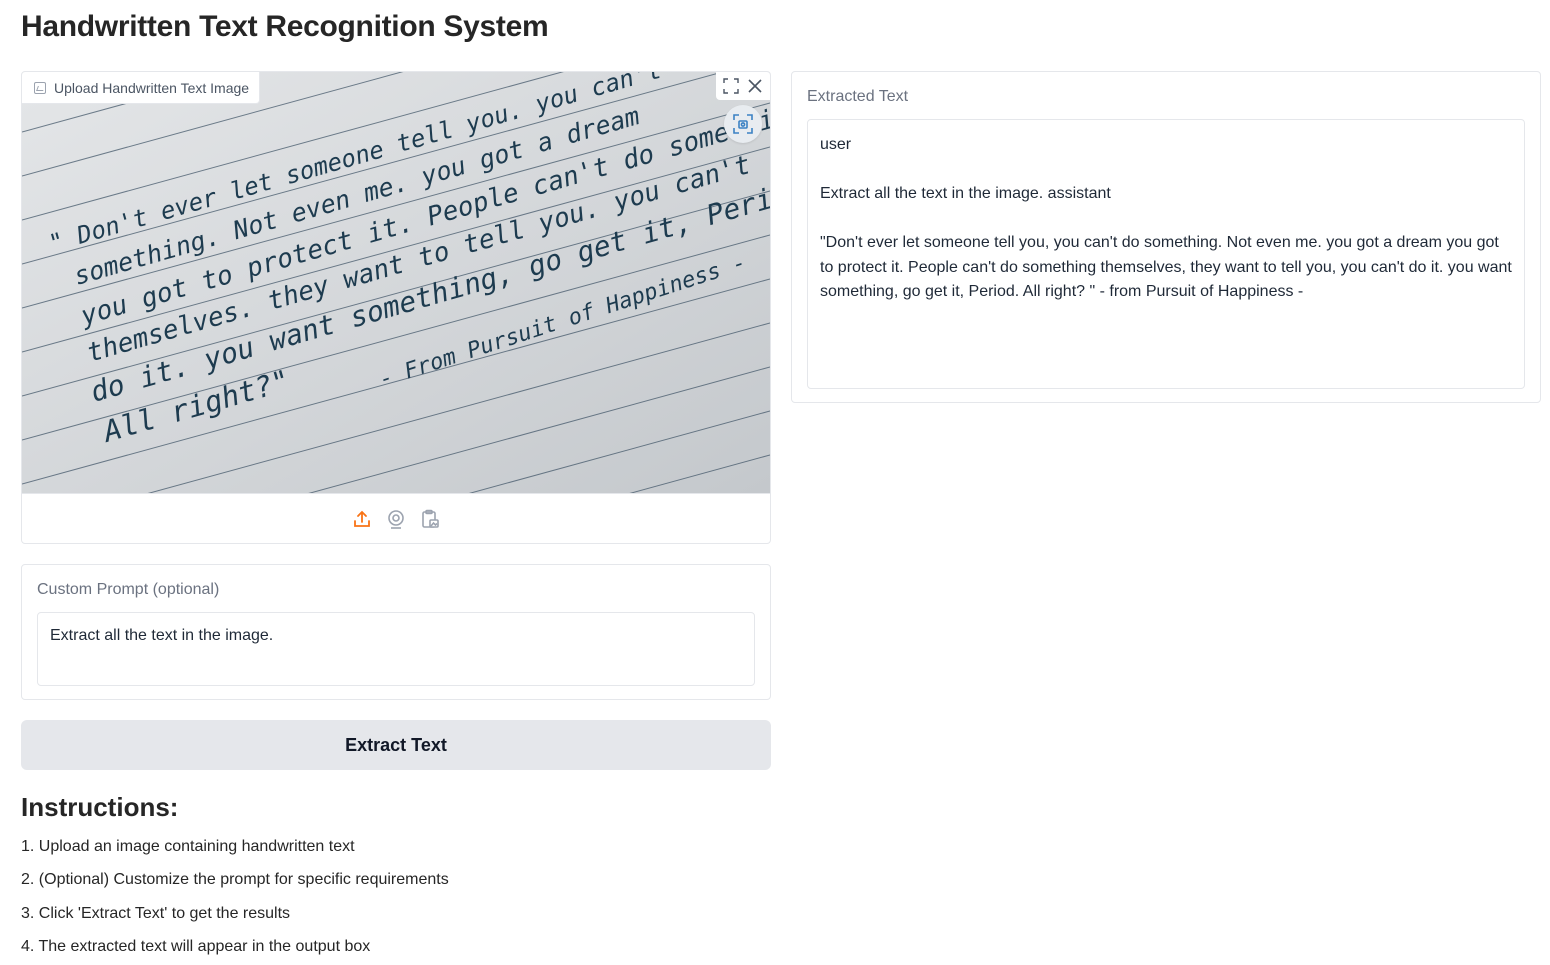 This screenshot has width=1550, height=965. Describe the element at coordinates (396, 745) in the screenshot. I see `extract-text-button: Extract Text` at that location.